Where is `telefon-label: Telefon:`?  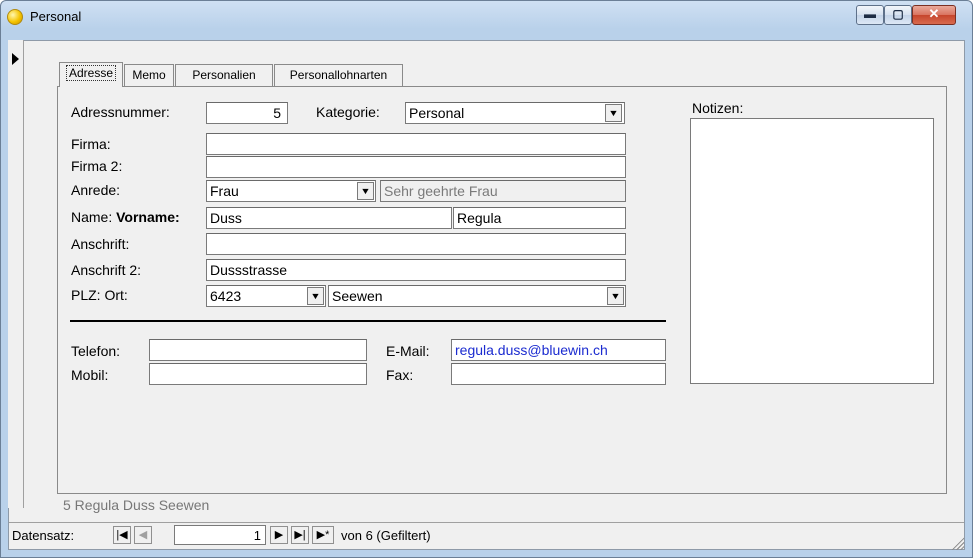 telefon-label: Telefon: is located at coordinates (96, 351).